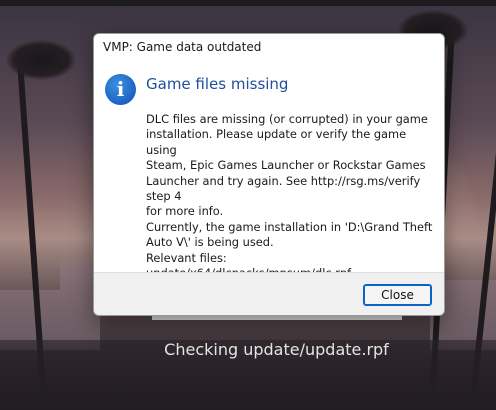  Describe the element at coordinates (41, 60) in the screenshot. I see `palm-crown` at that location.